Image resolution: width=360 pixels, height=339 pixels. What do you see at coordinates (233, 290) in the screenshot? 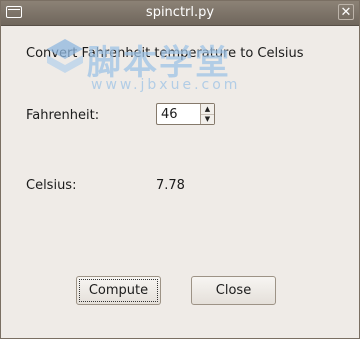
I see `close-button: Close` at bounding box center [233, 290].